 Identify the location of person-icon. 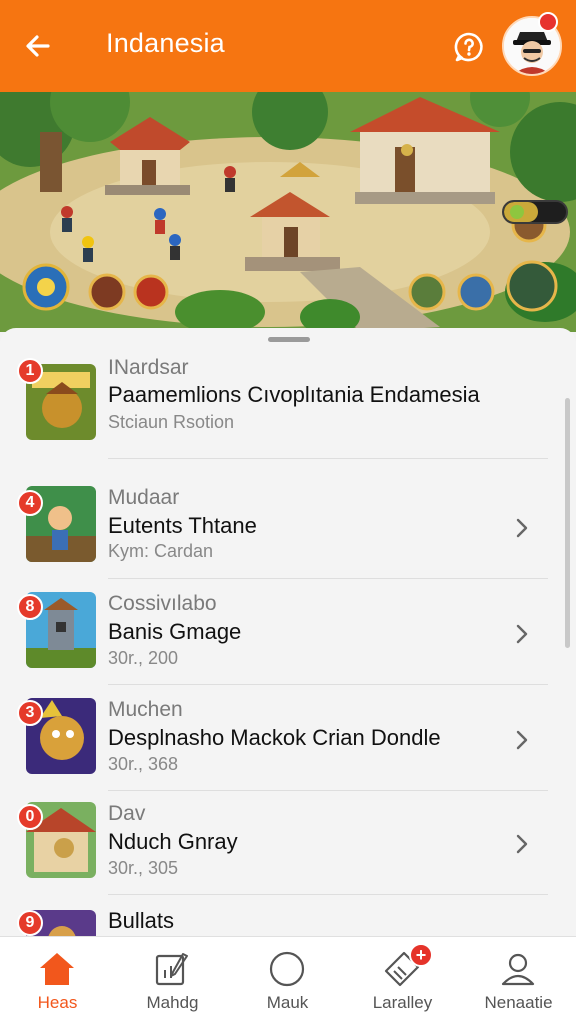
(518, 969).